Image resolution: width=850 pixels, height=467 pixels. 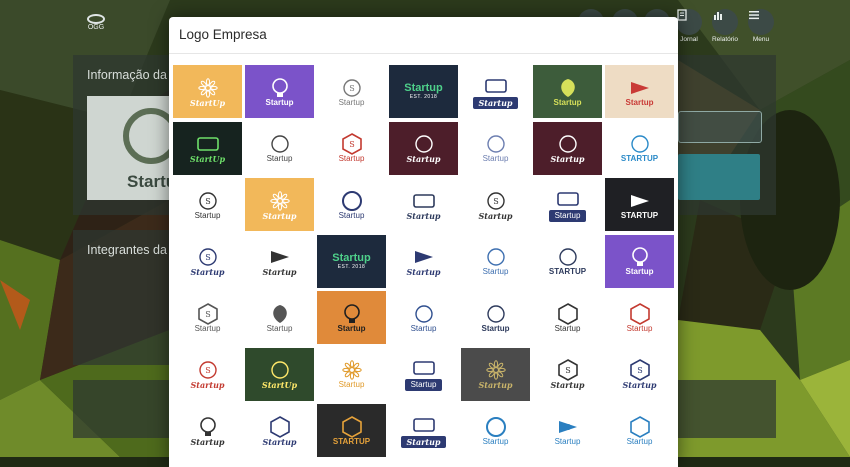 I want to click on logo-option-2: Startup, so click(x=279, y=91).